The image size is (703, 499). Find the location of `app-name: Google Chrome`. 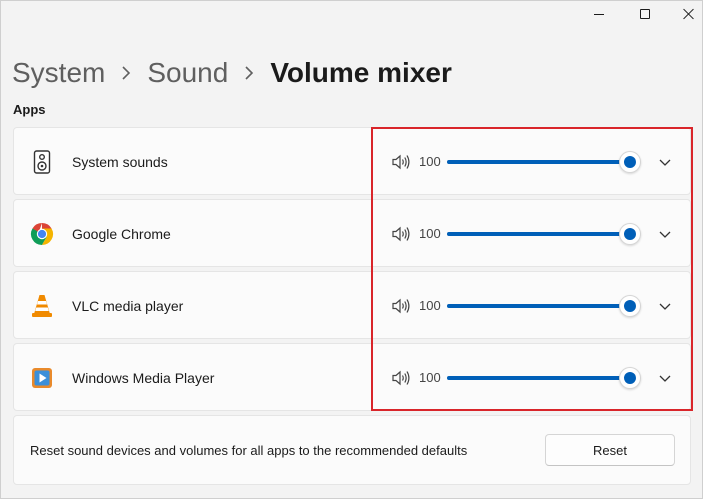

app-name: Google Chrome is located at coordinates (121, 234).